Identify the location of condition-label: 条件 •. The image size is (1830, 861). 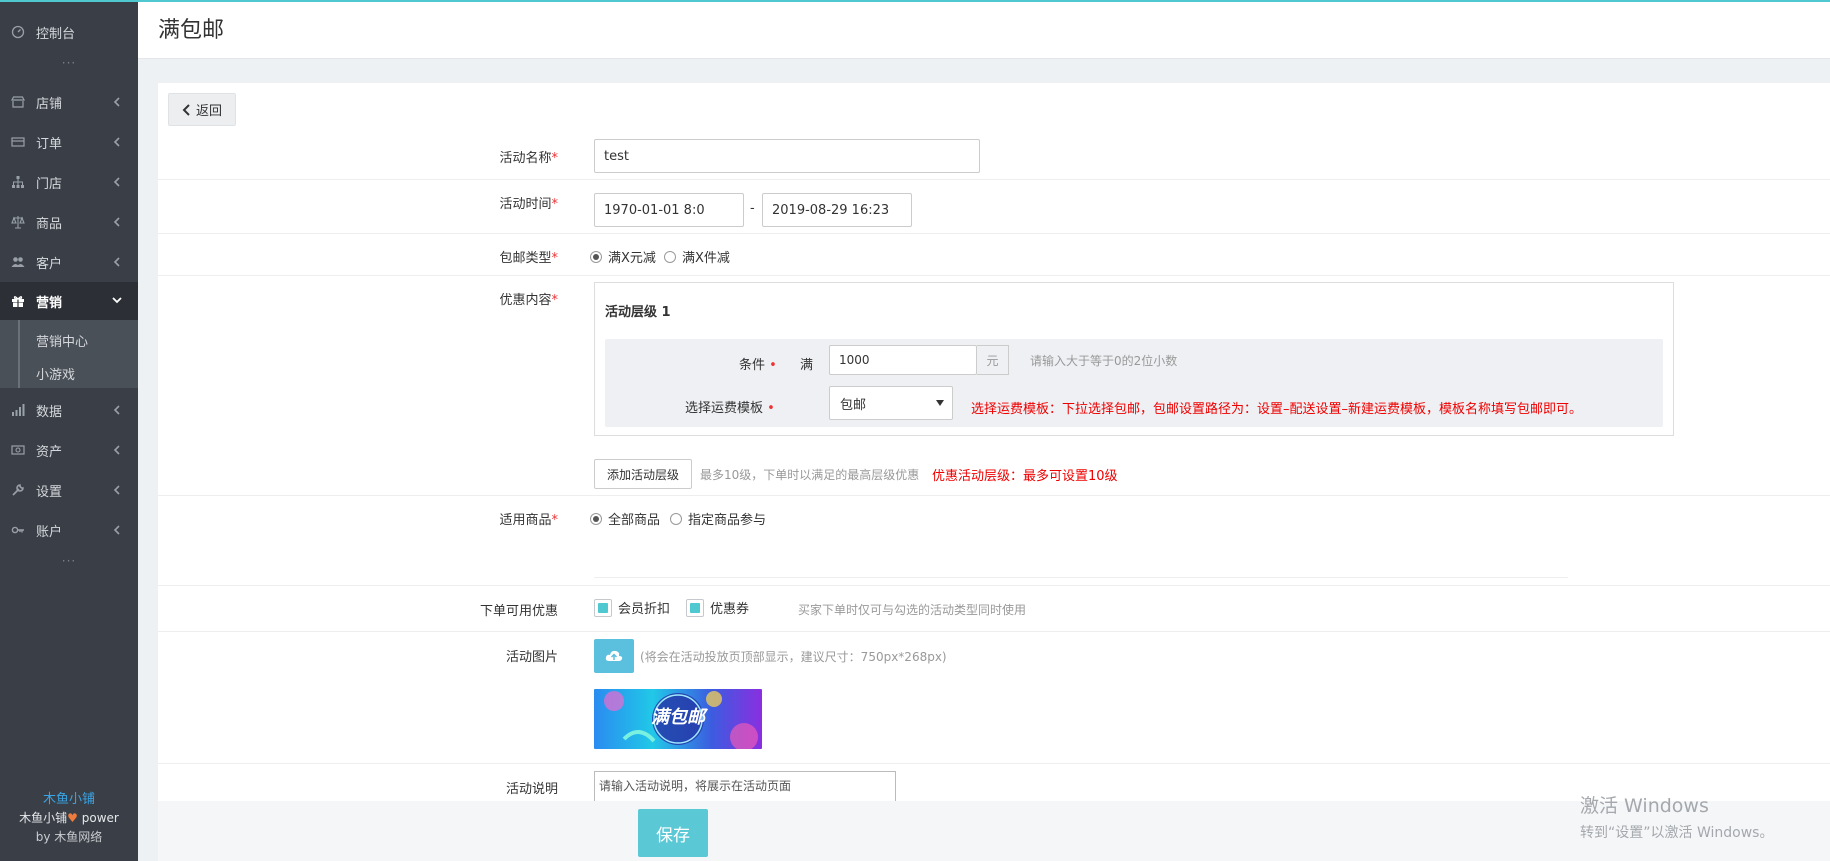
(758, 363).